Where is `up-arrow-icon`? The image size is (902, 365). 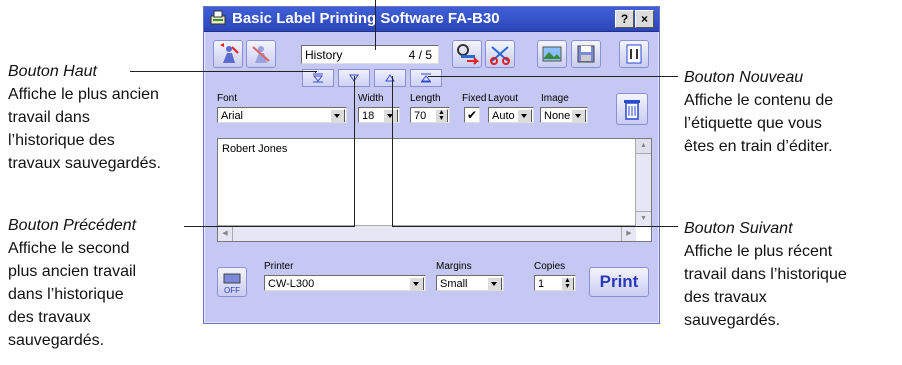
up-arrow-icon is located at coordinates (390, 78).